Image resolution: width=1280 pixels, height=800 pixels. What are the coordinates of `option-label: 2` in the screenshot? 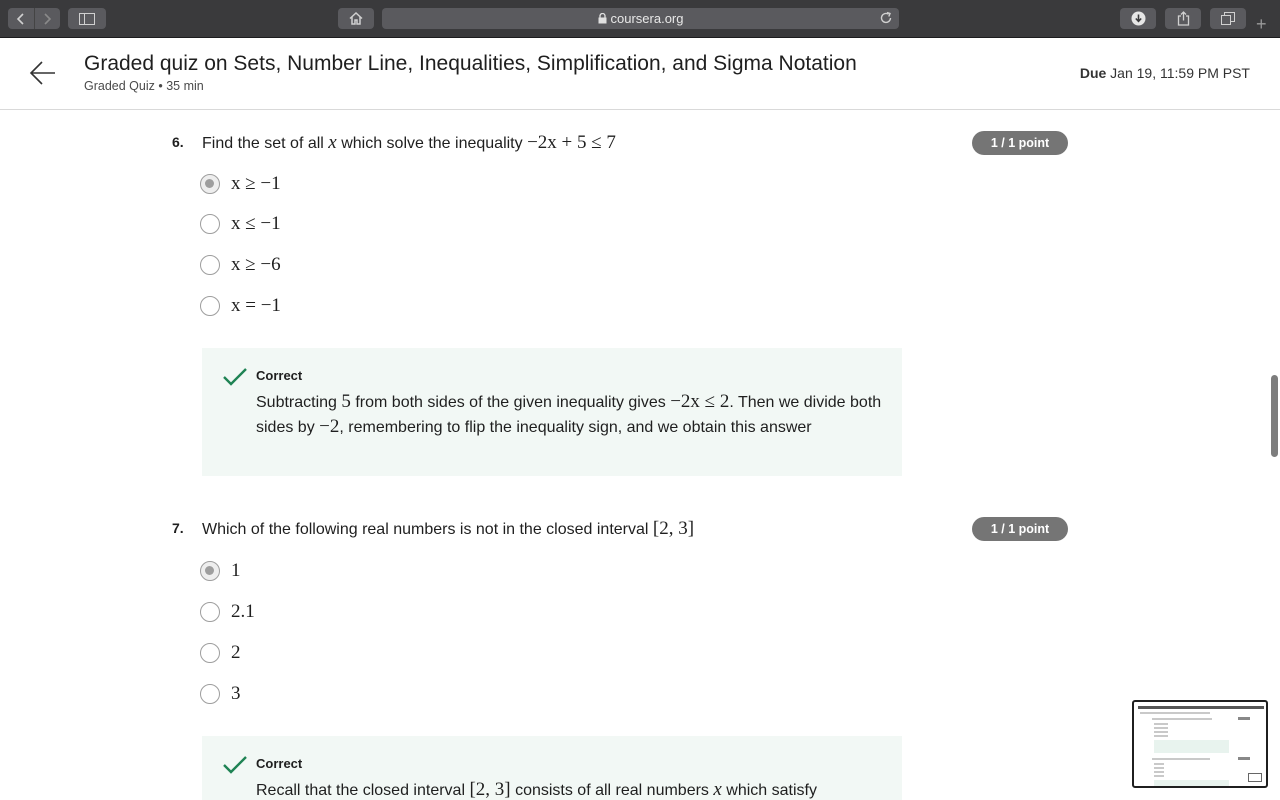 It's located at (236, 652).